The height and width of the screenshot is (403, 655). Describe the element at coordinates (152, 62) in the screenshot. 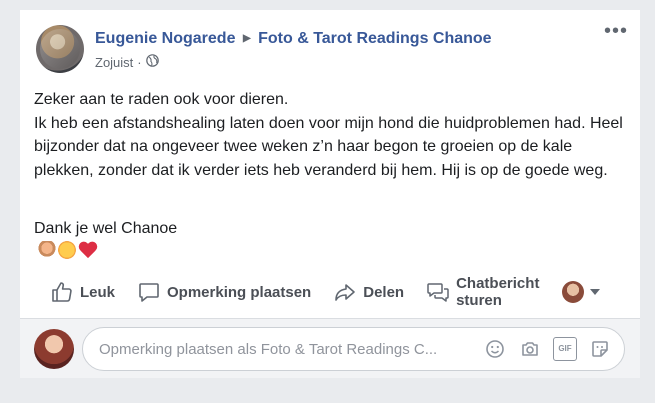

I see `globe-icon` at that location.